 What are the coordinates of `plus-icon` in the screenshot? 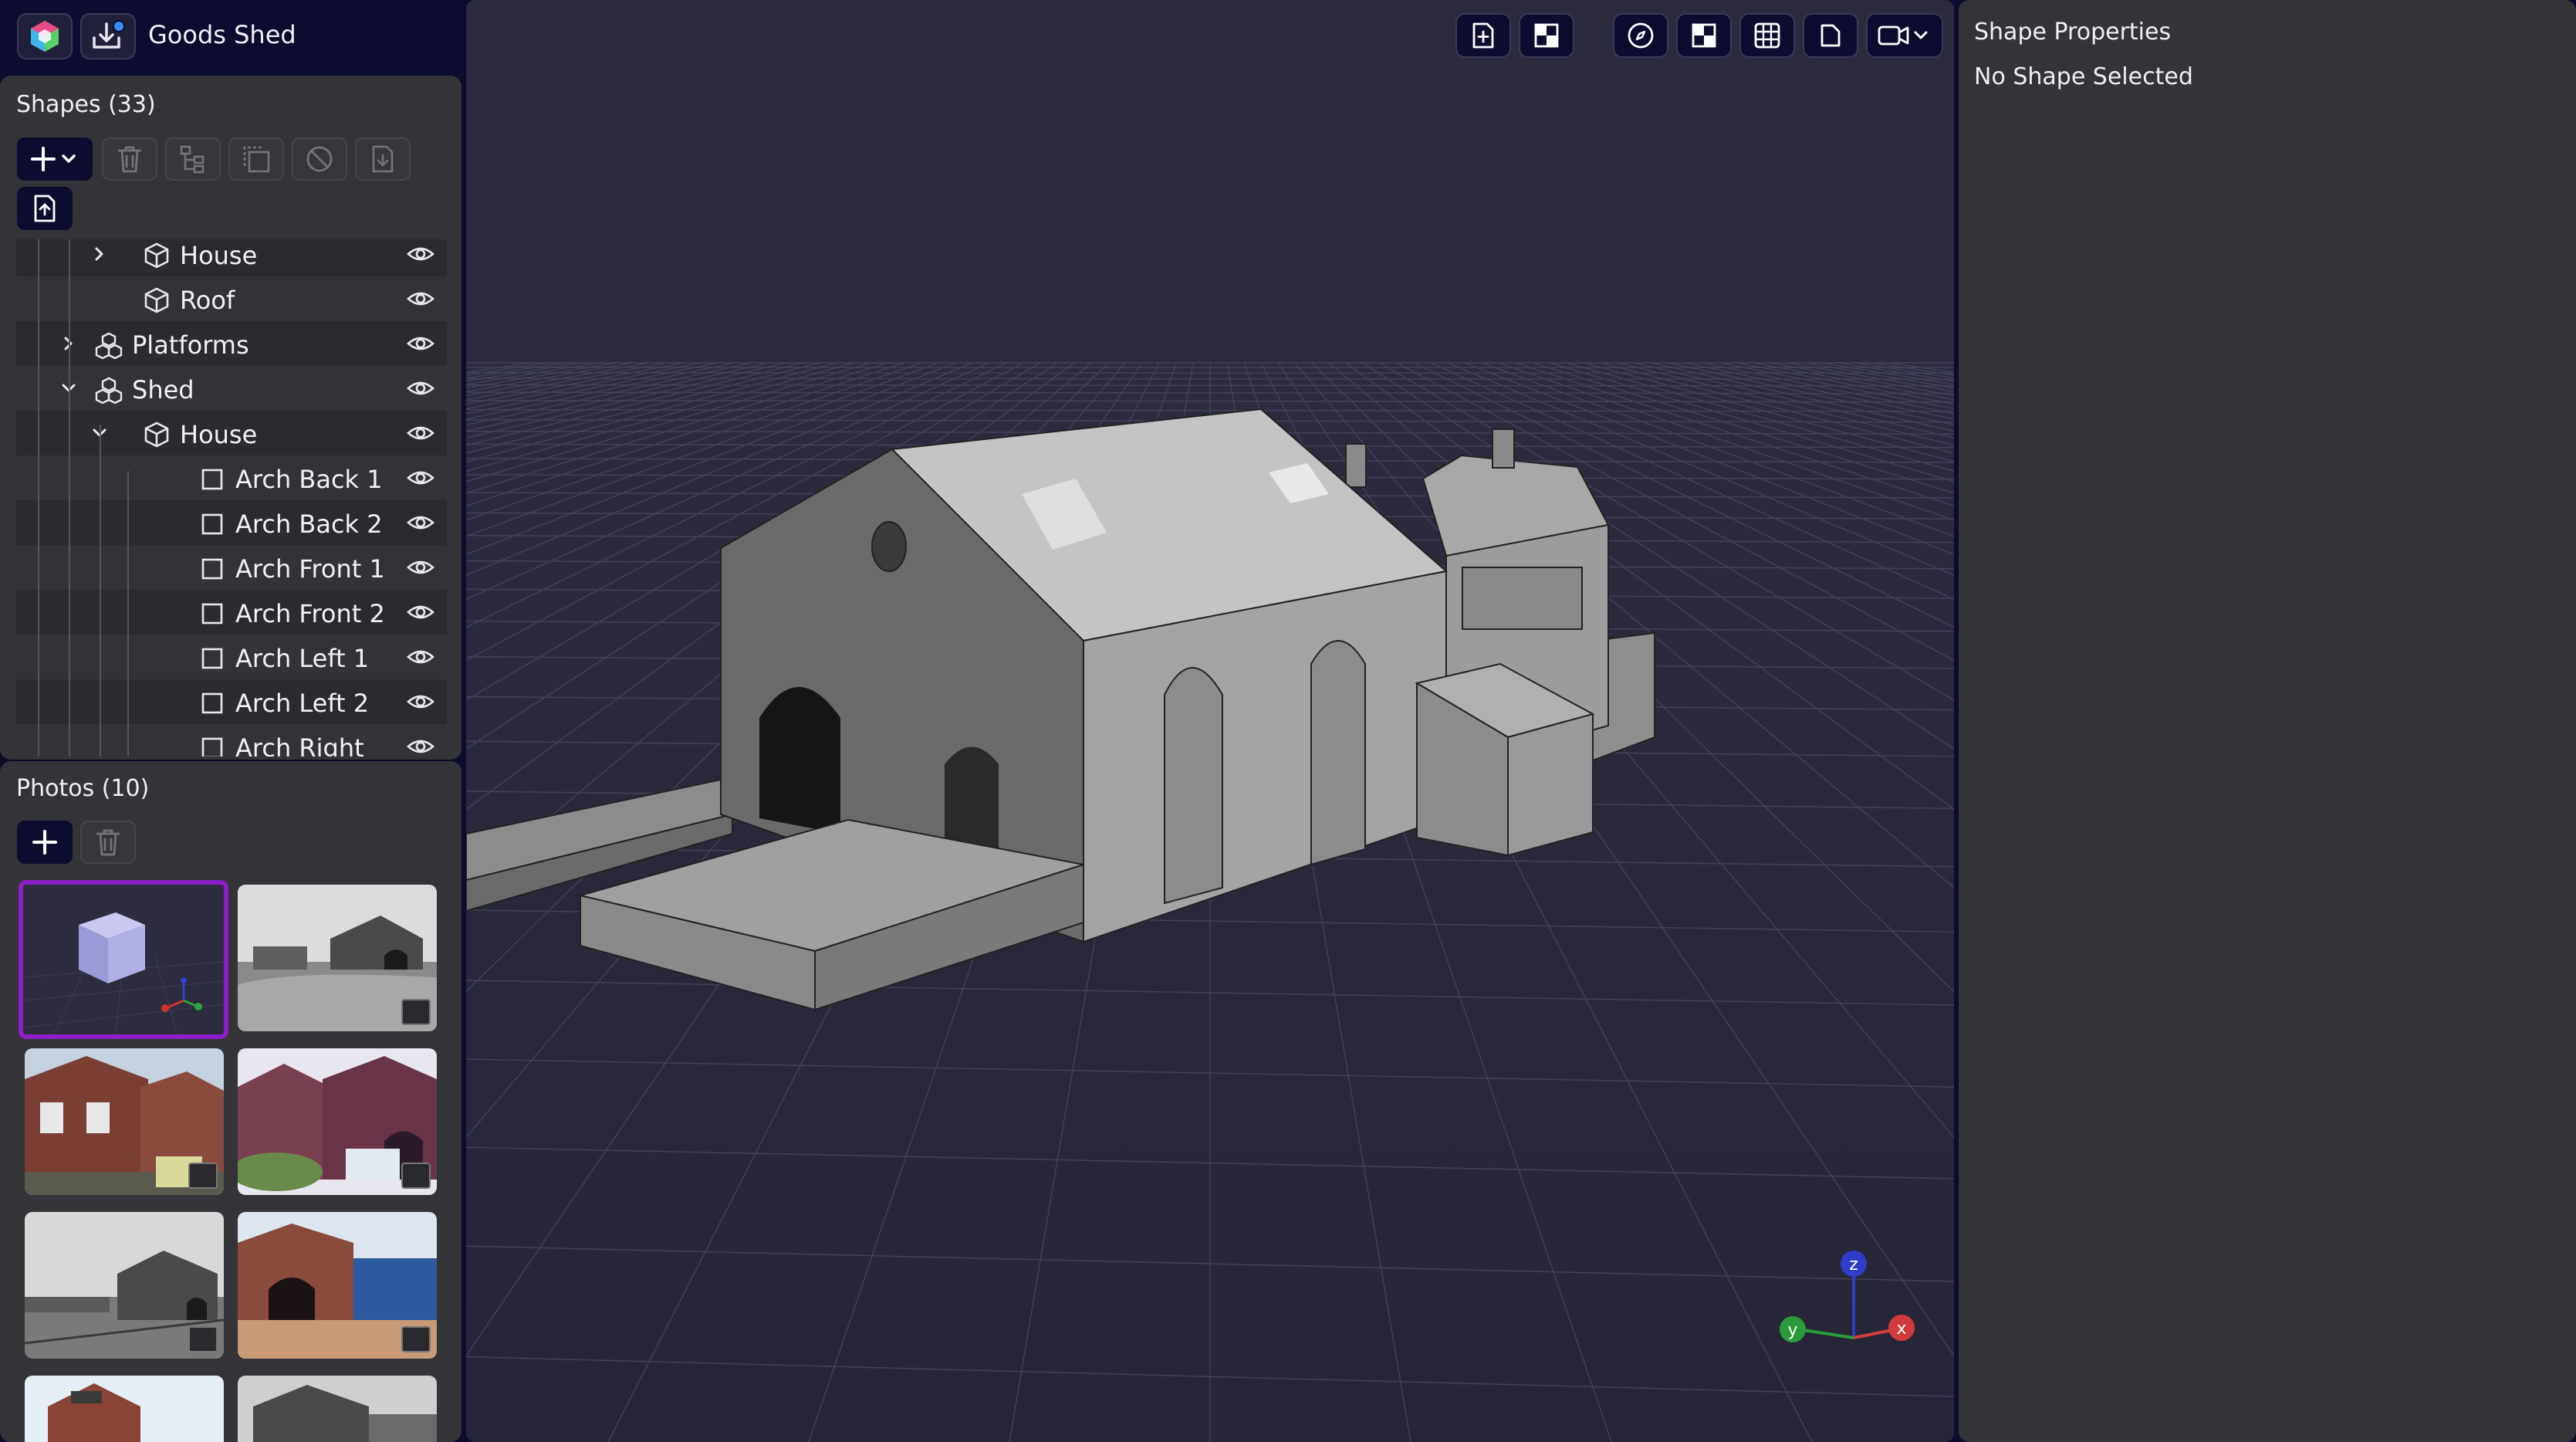 It's located at (44, 843).